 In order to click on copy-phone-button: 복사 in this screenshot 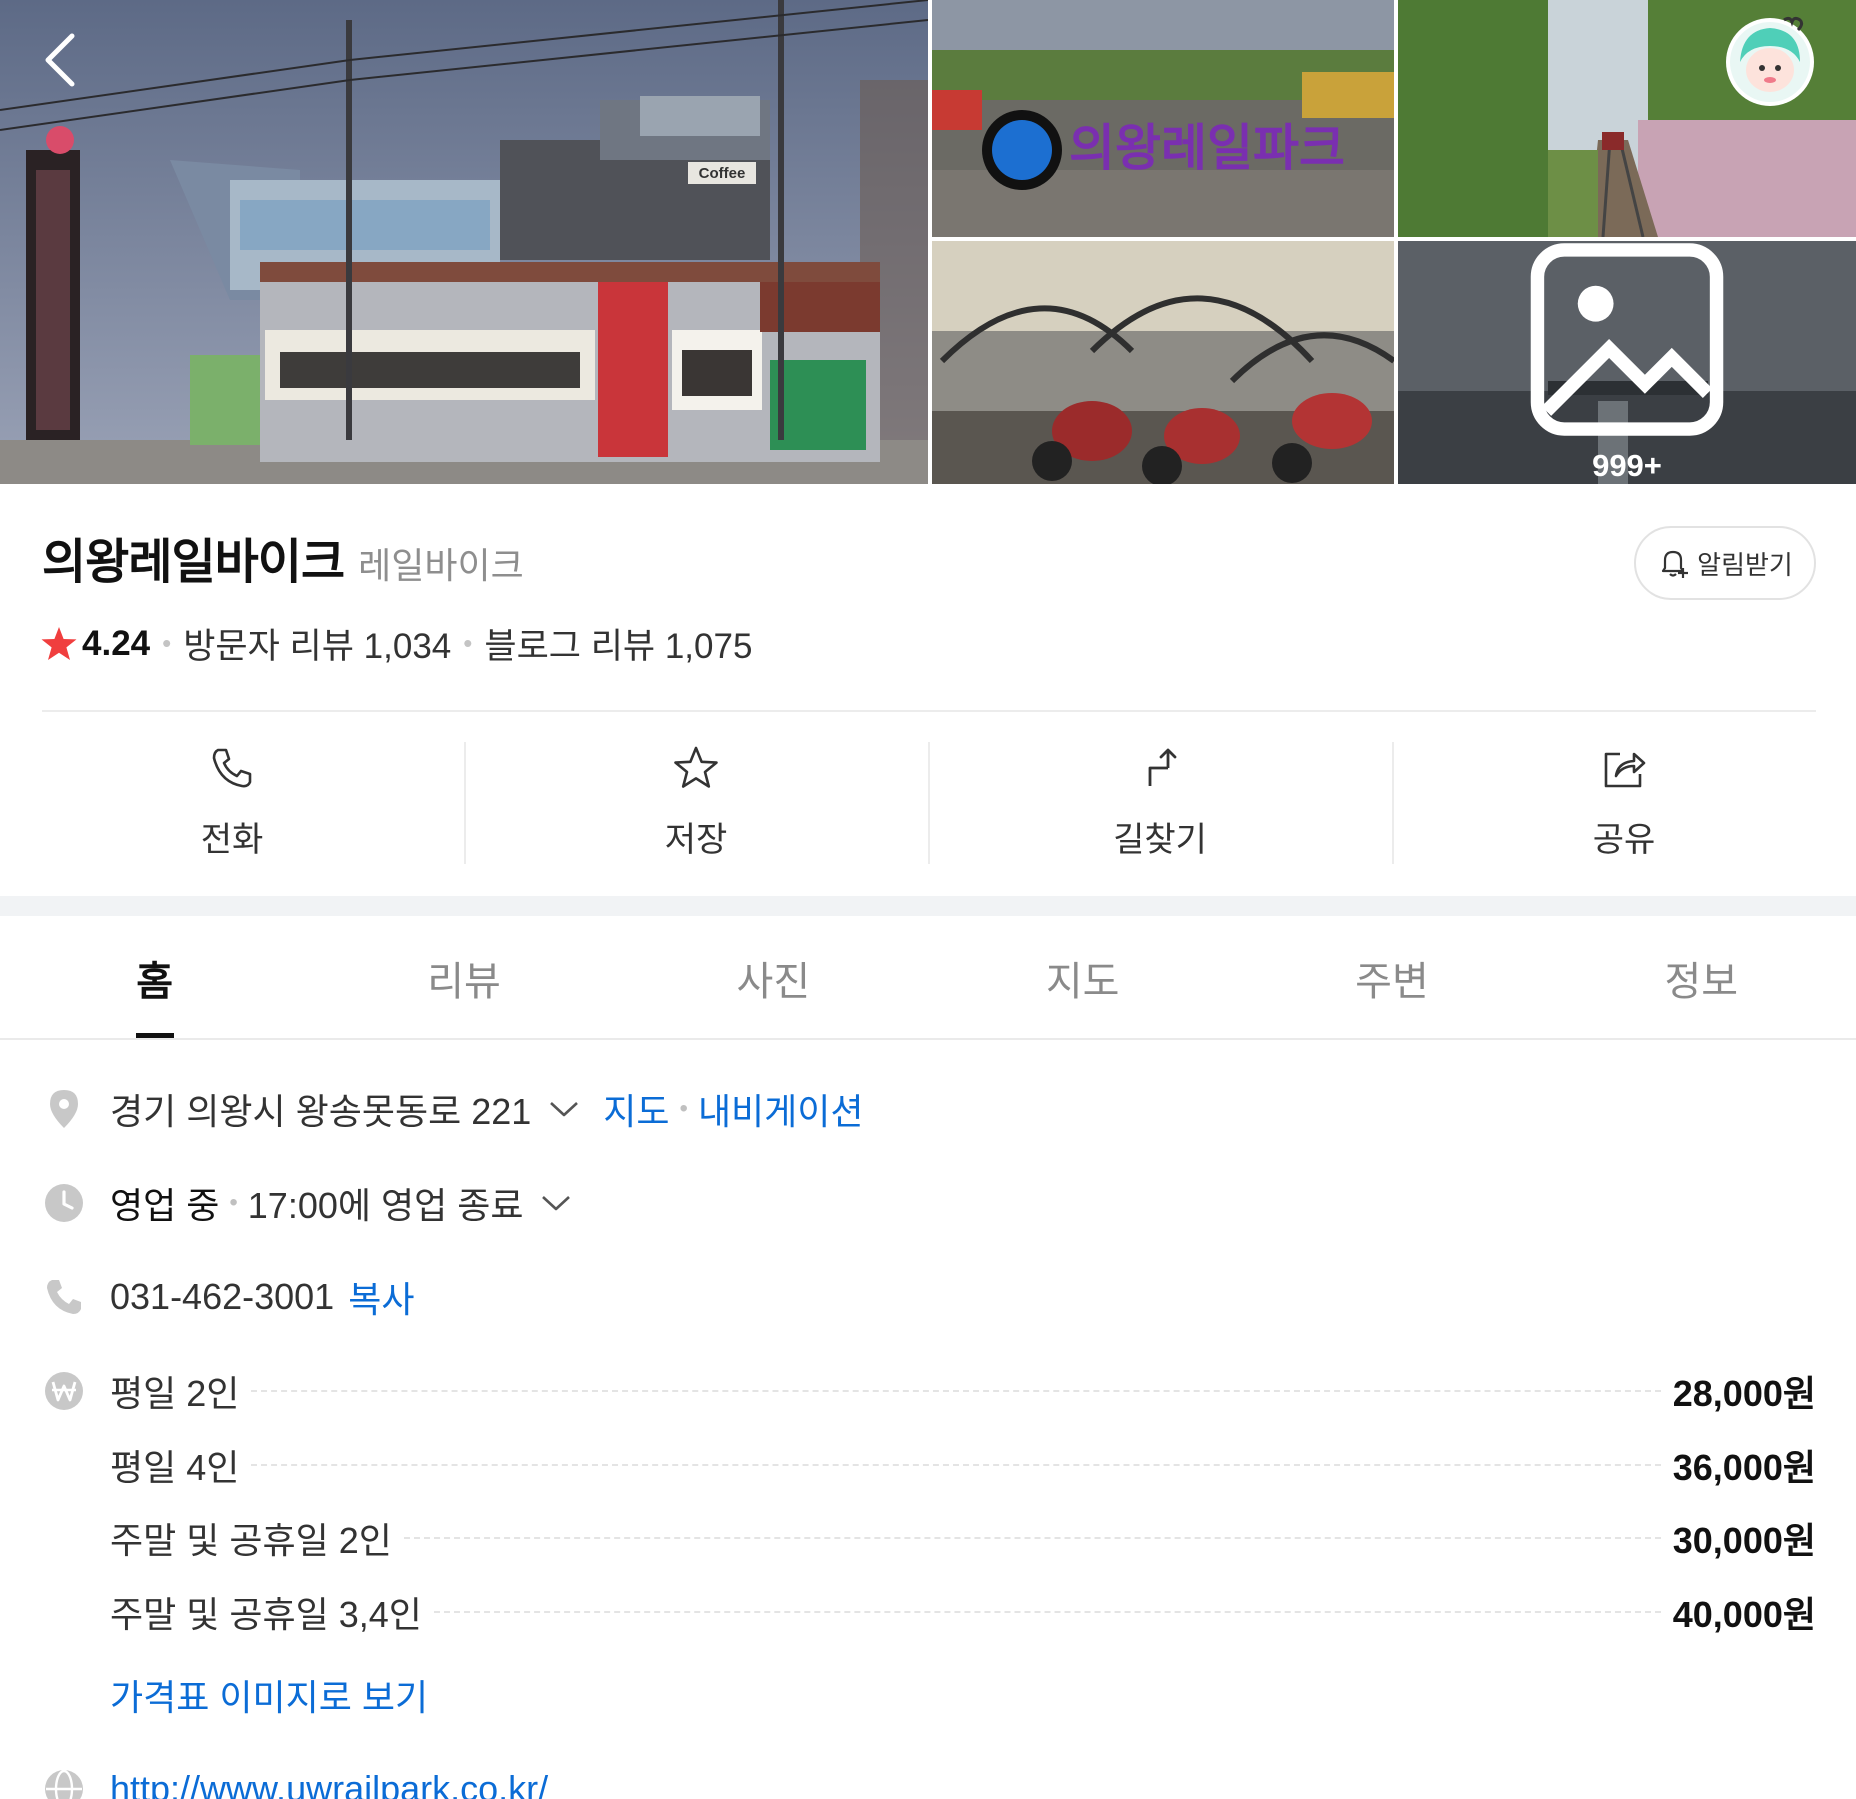, I will do `click(381, 1297)`.